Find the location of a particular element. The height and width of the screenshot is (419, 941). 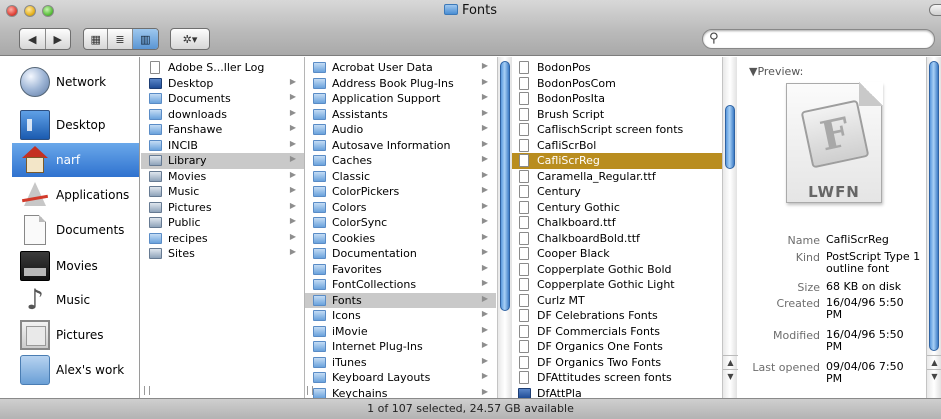

folder-row: Acrobat User Data ▶ is located at coordinates (400, 68).